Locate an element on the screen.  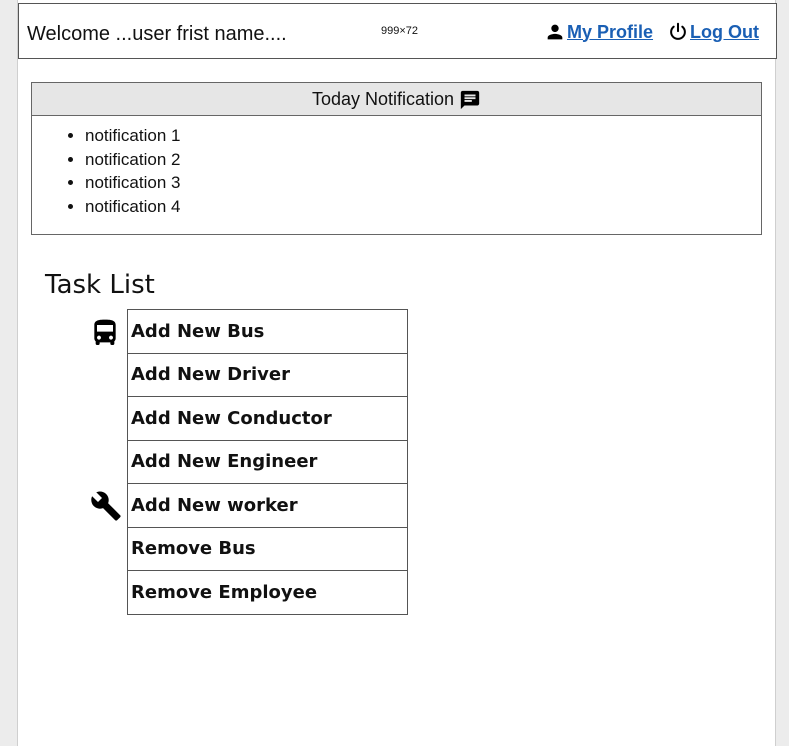
task-add-new-engineer: Add New Engineer is located at coordinates (267, 462).